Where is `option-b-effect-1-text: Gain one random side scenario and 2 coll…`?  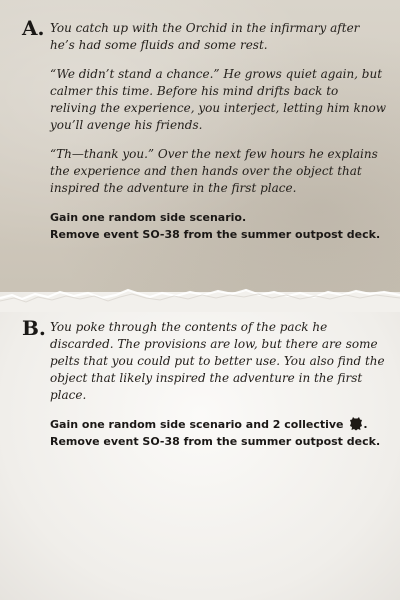
option-b-effect-1-text: Gain one random side scenario and 2 coll… is located at coordinates (197, 424).